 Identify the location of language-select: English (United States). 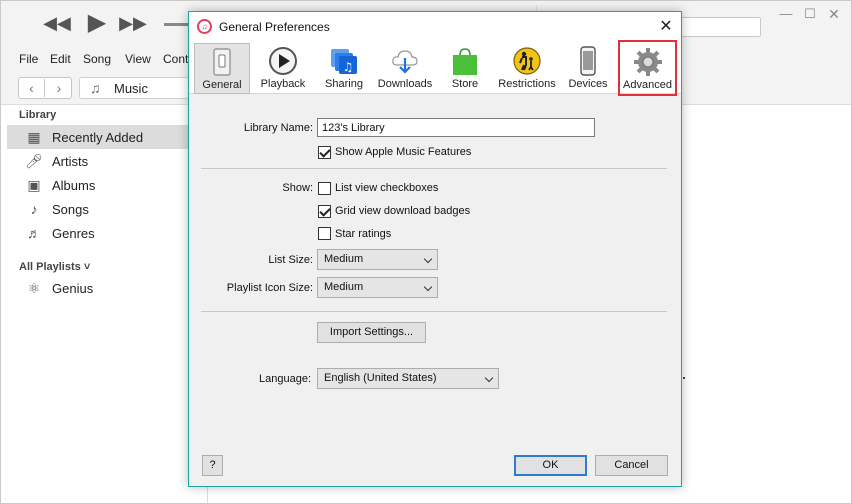
(408, 378).